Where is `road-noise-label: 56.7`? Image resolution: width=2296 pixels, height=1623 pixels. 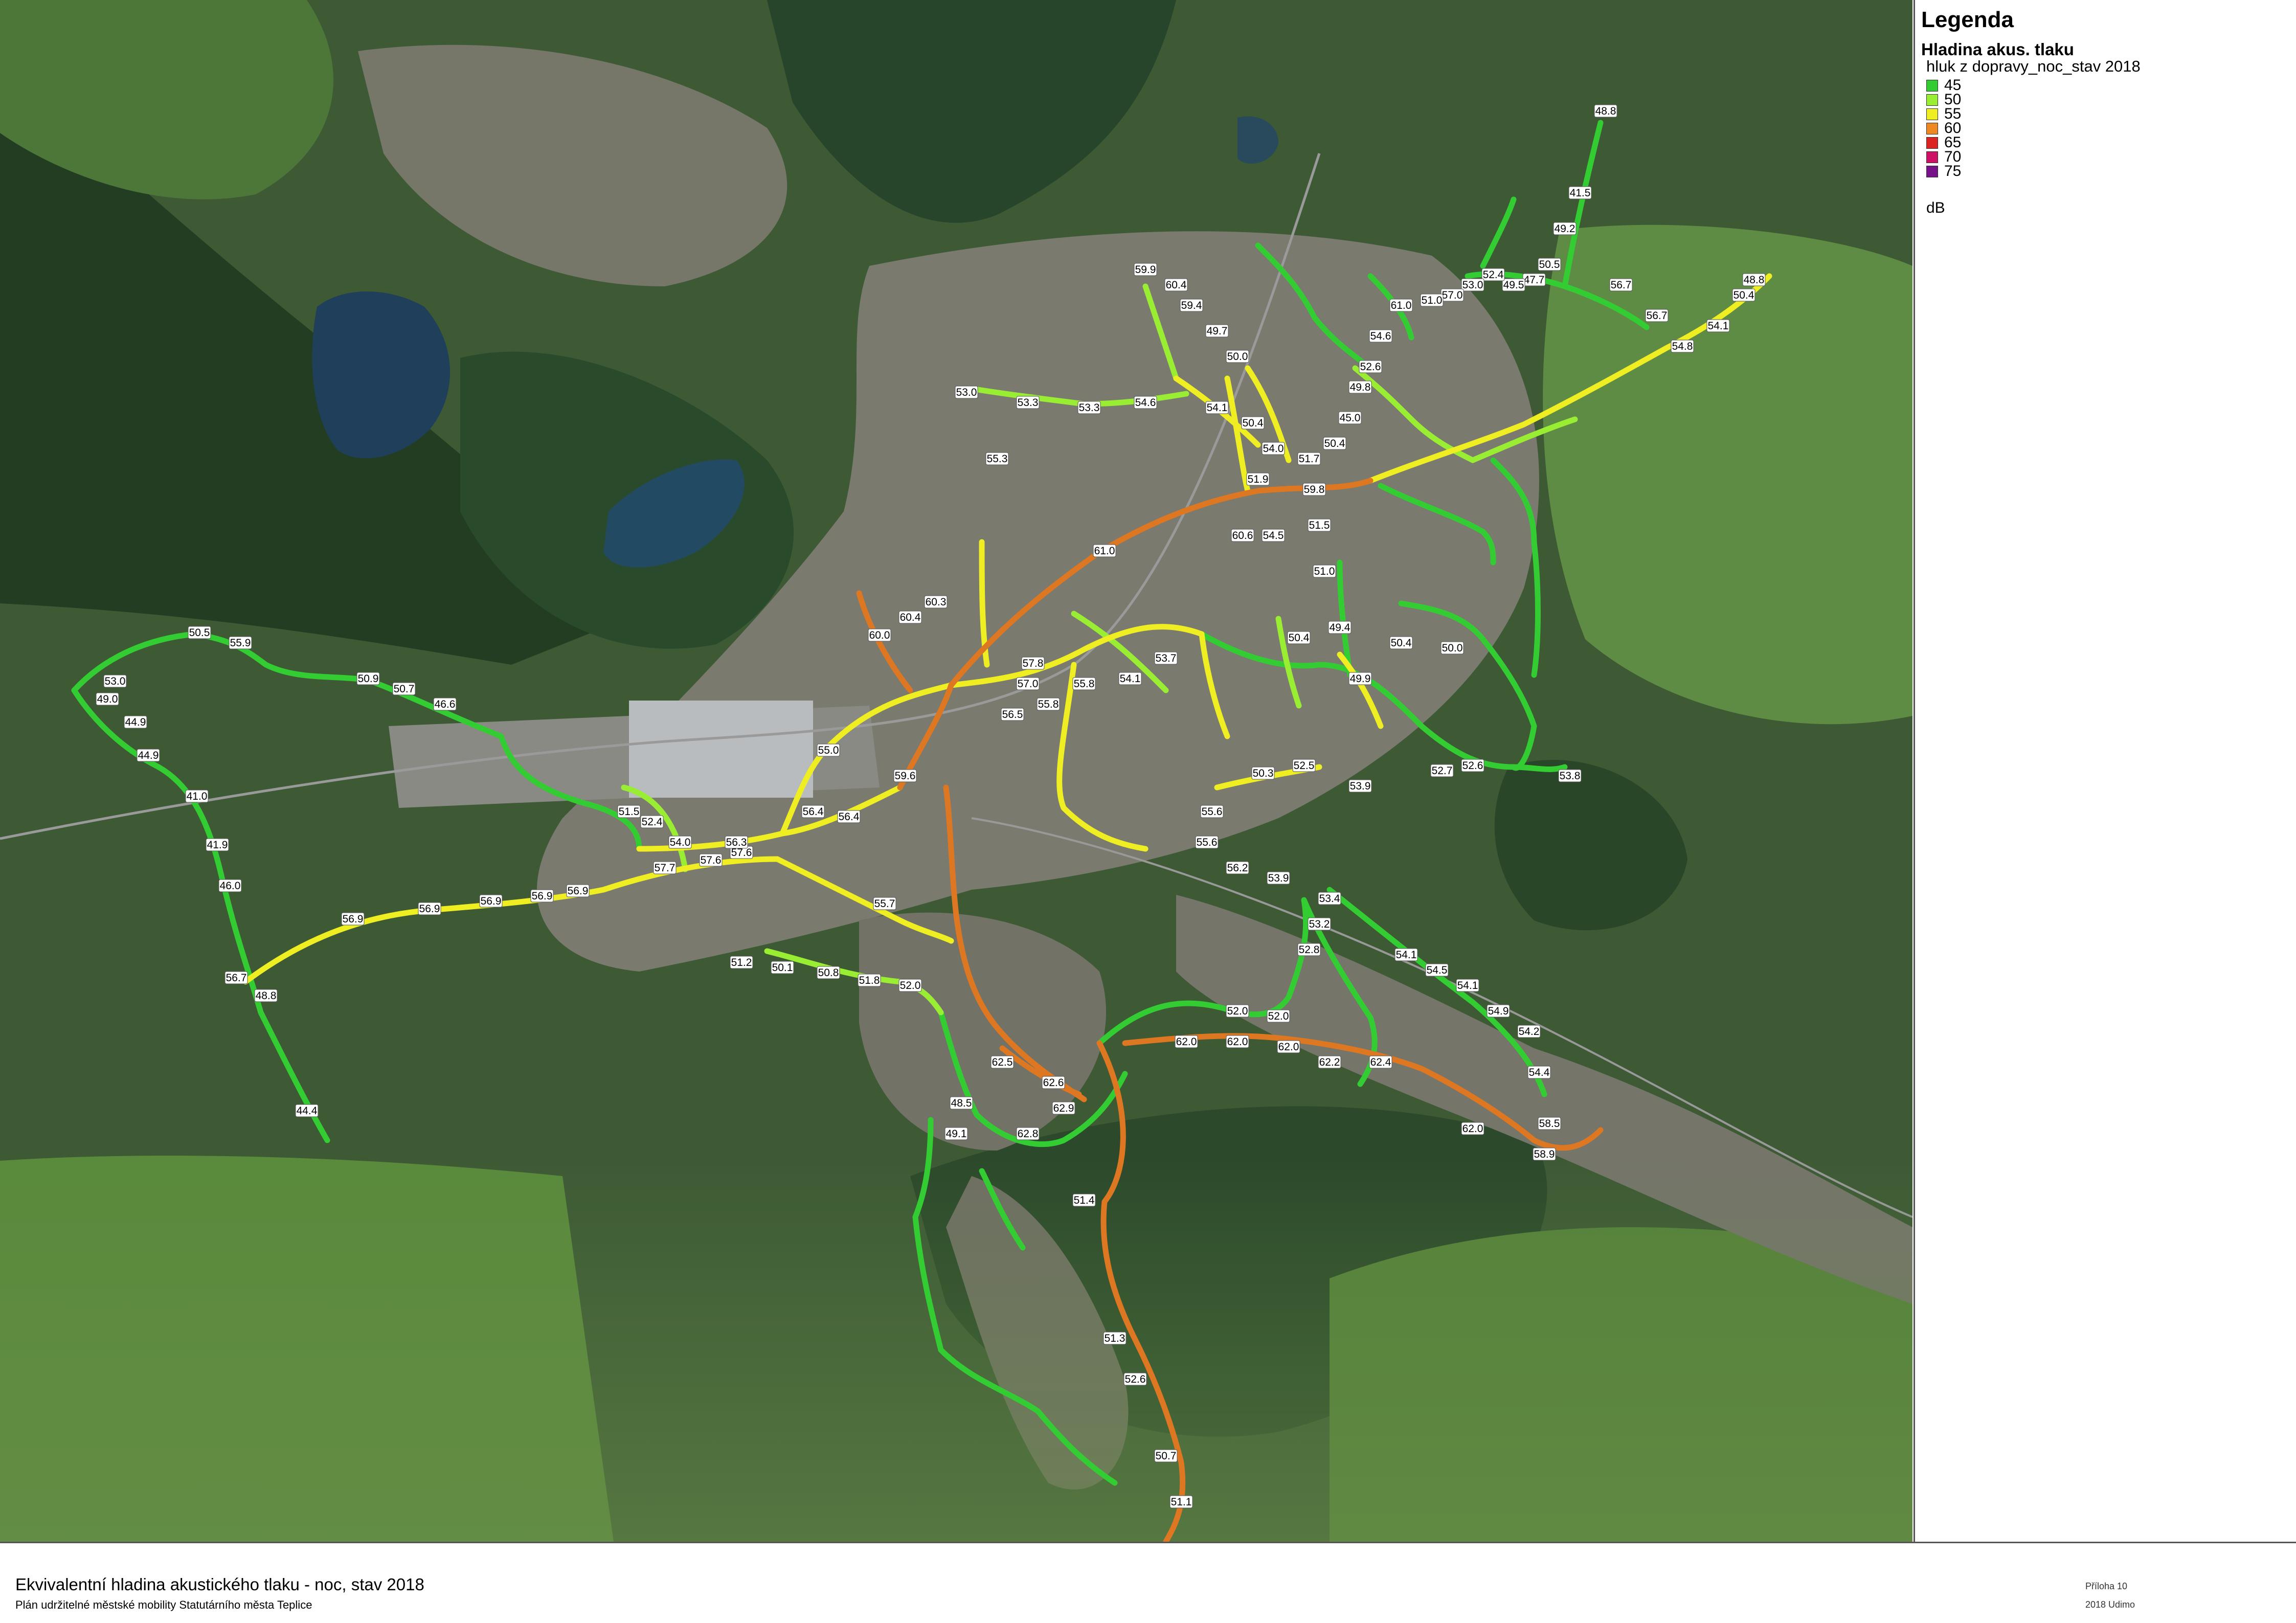 road-noise-label: 56.7 is located at coordinates (236, 977).